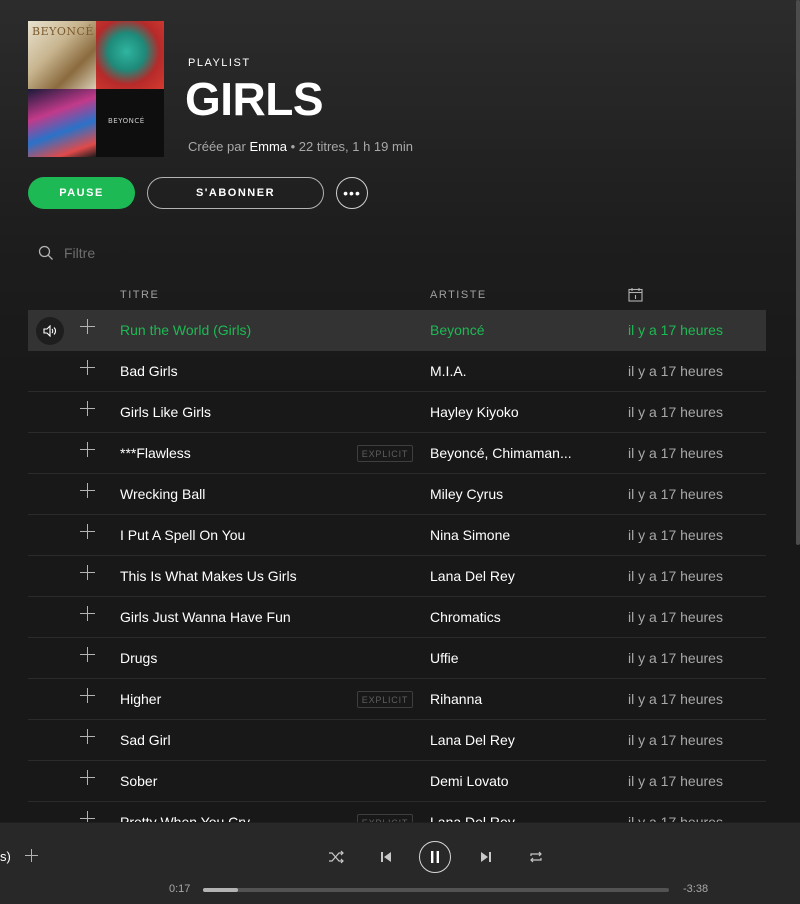  Describe the element at coordinates (45, 252) in the screenshot. I see `search-icon` at that location.